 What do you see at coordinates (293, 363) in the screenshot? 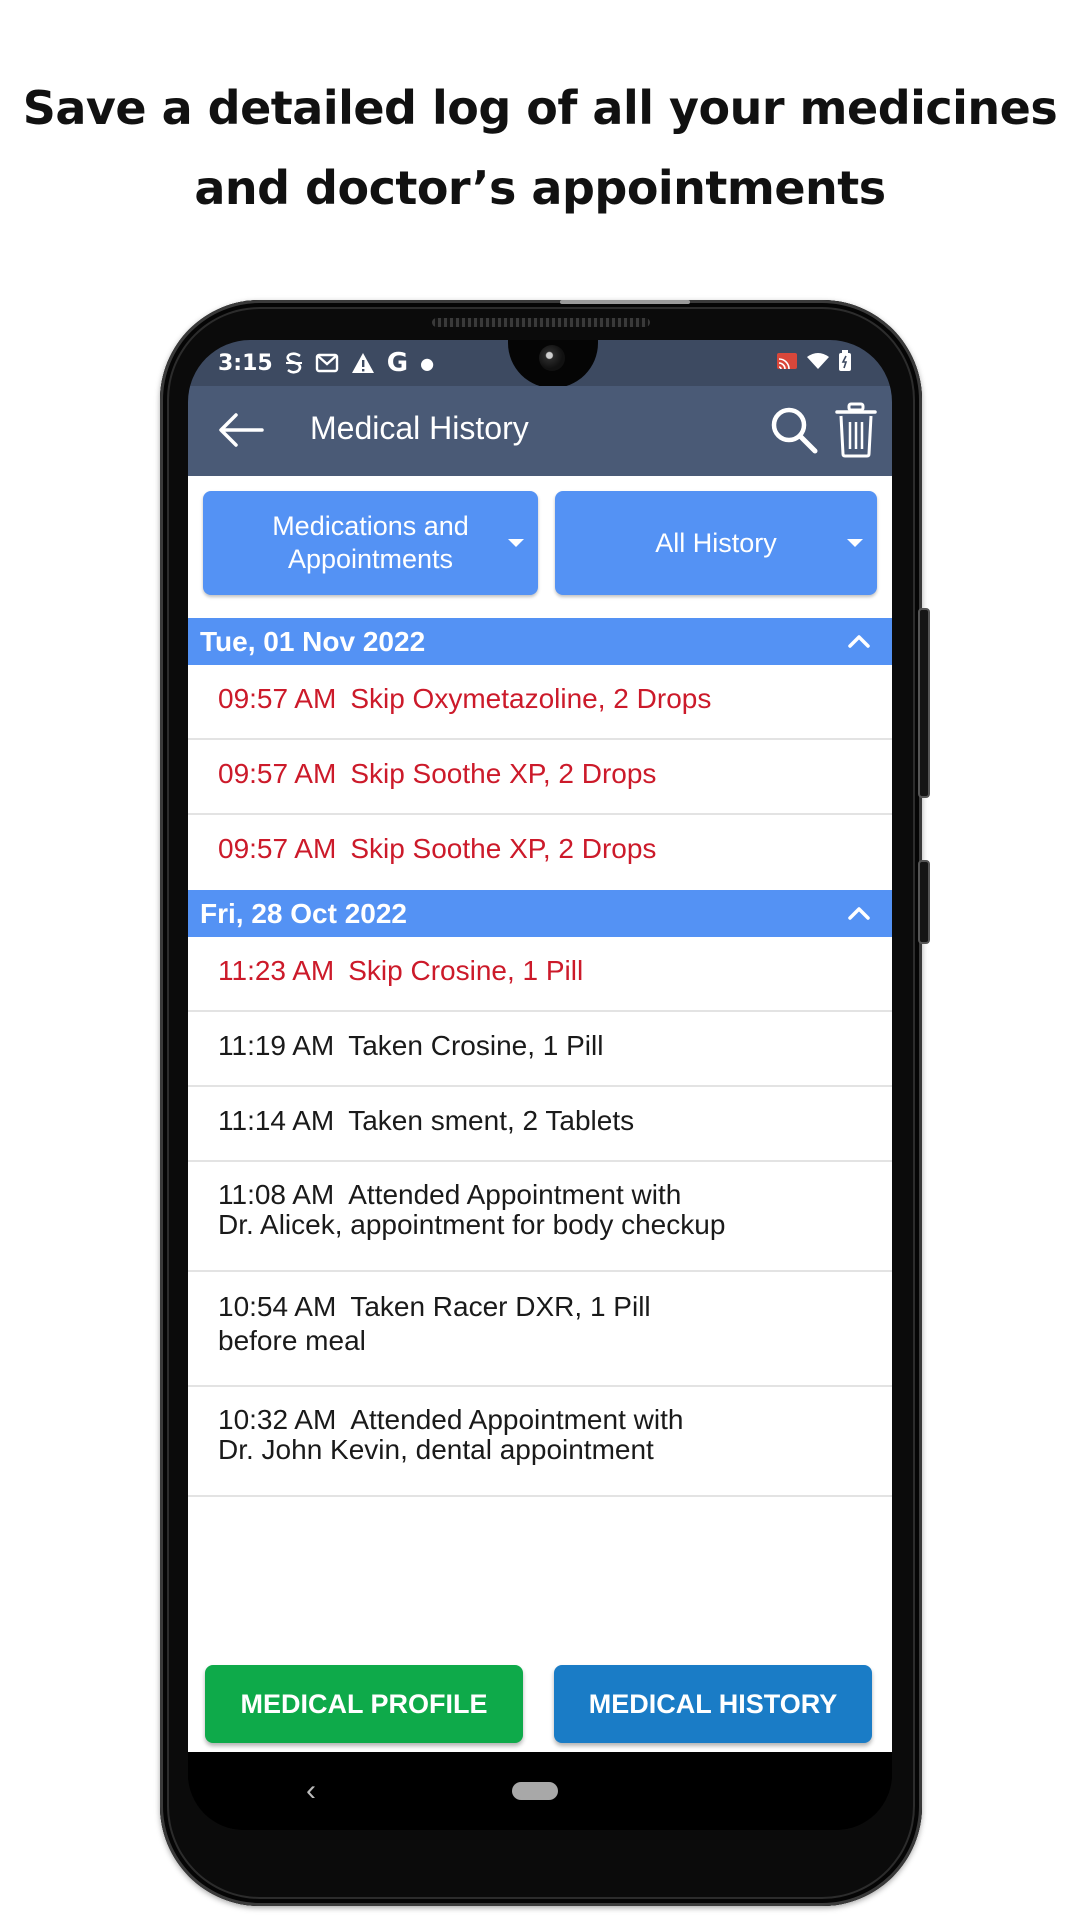
I see `s-app-icon` at bounding box center [293, 363].